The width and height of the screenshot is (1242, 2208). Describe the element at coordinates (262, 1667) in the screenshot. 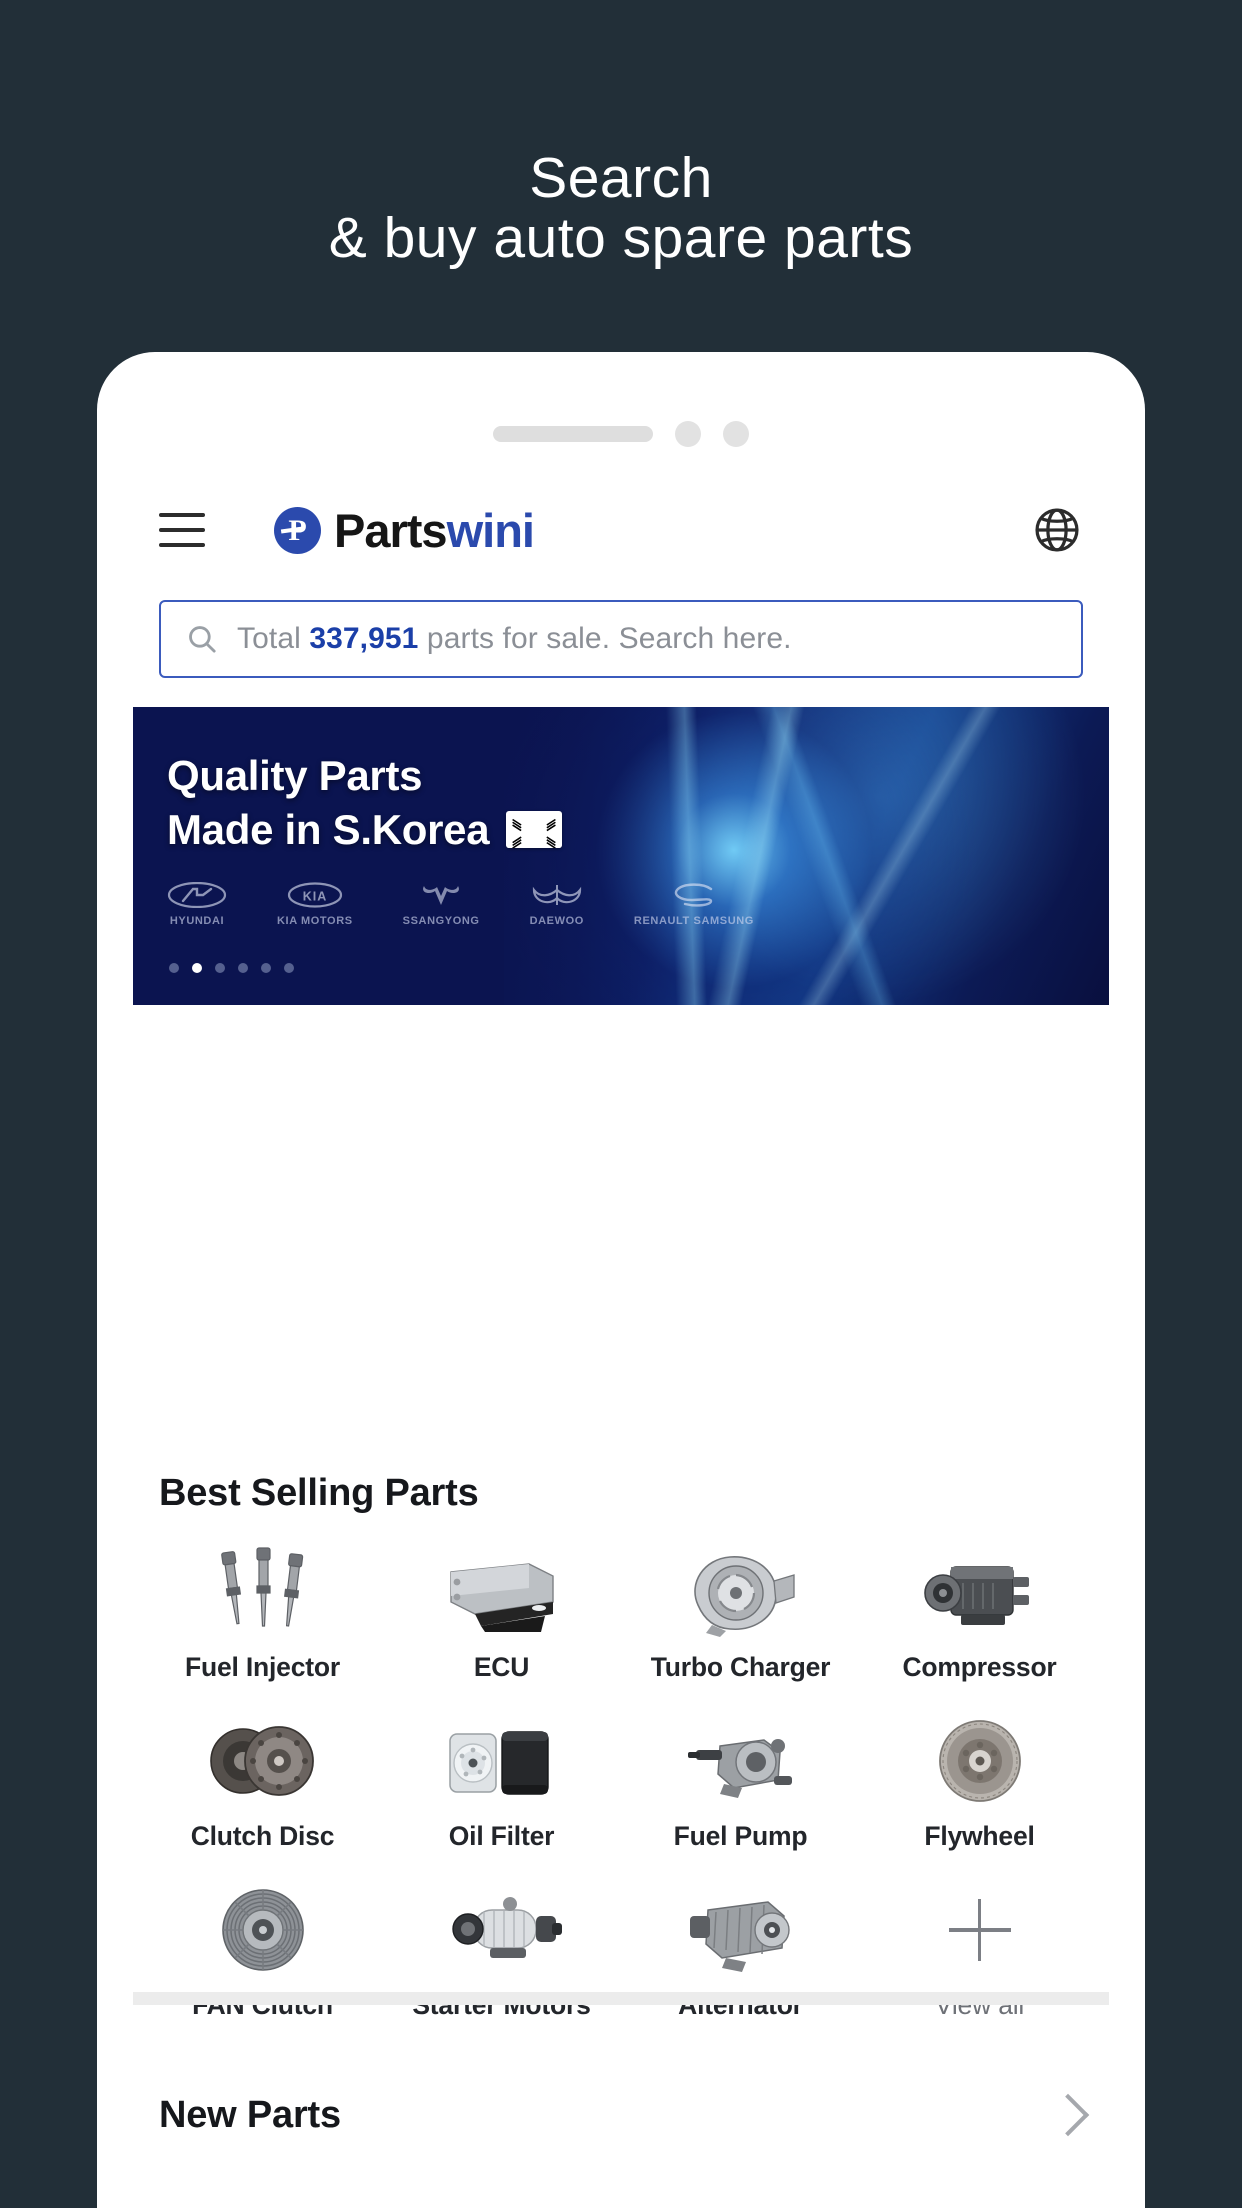

I see `category-label: Fuel Injector` at that location.